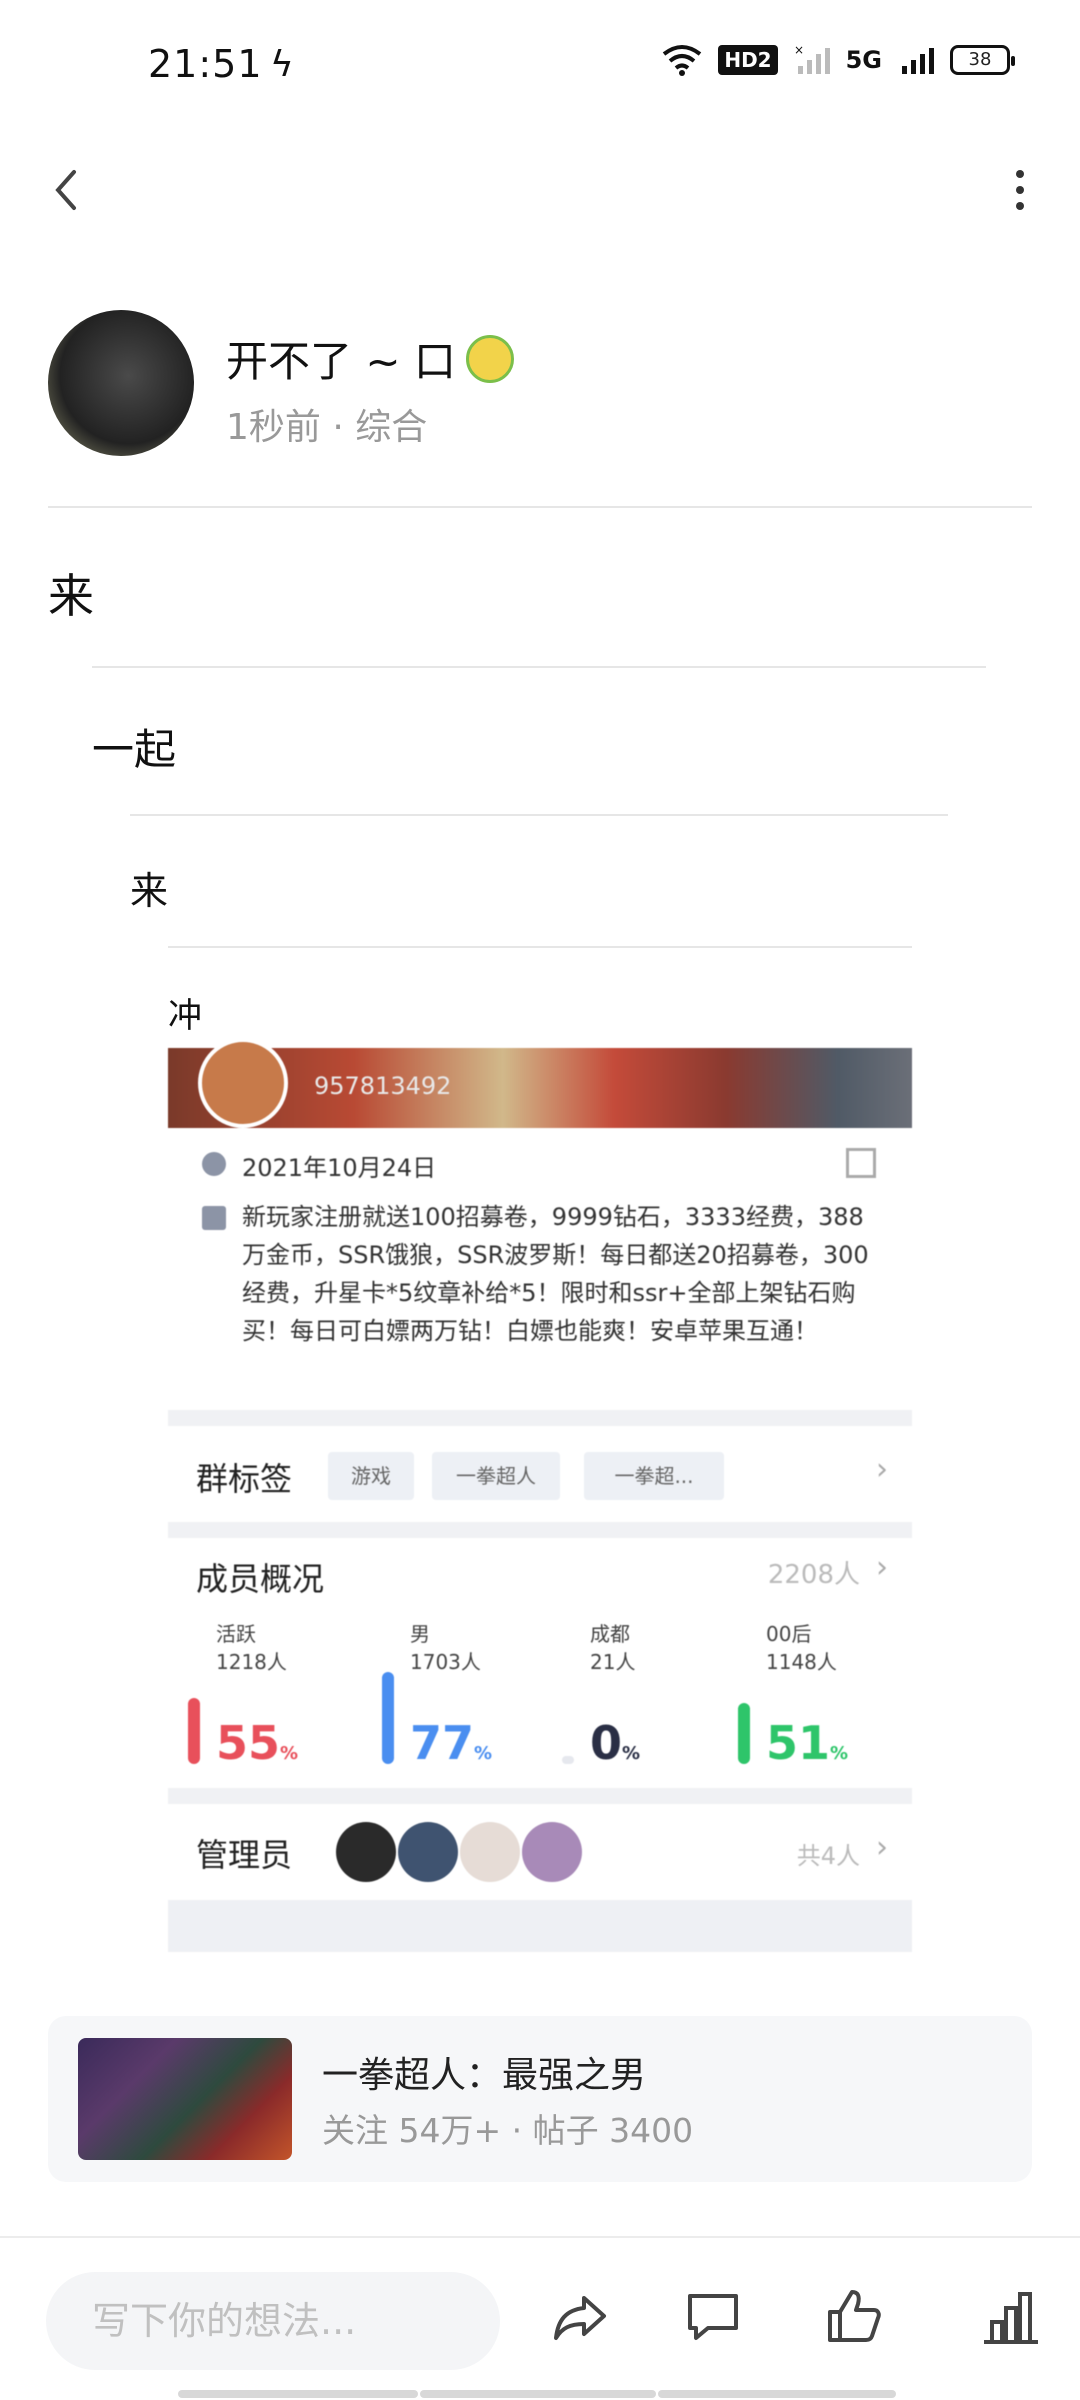 This screenshot has height=2400, width=1080. Describe the element at coordinates (610, 1634) in the screenshot. I see `stat-title: 成都` at that location.